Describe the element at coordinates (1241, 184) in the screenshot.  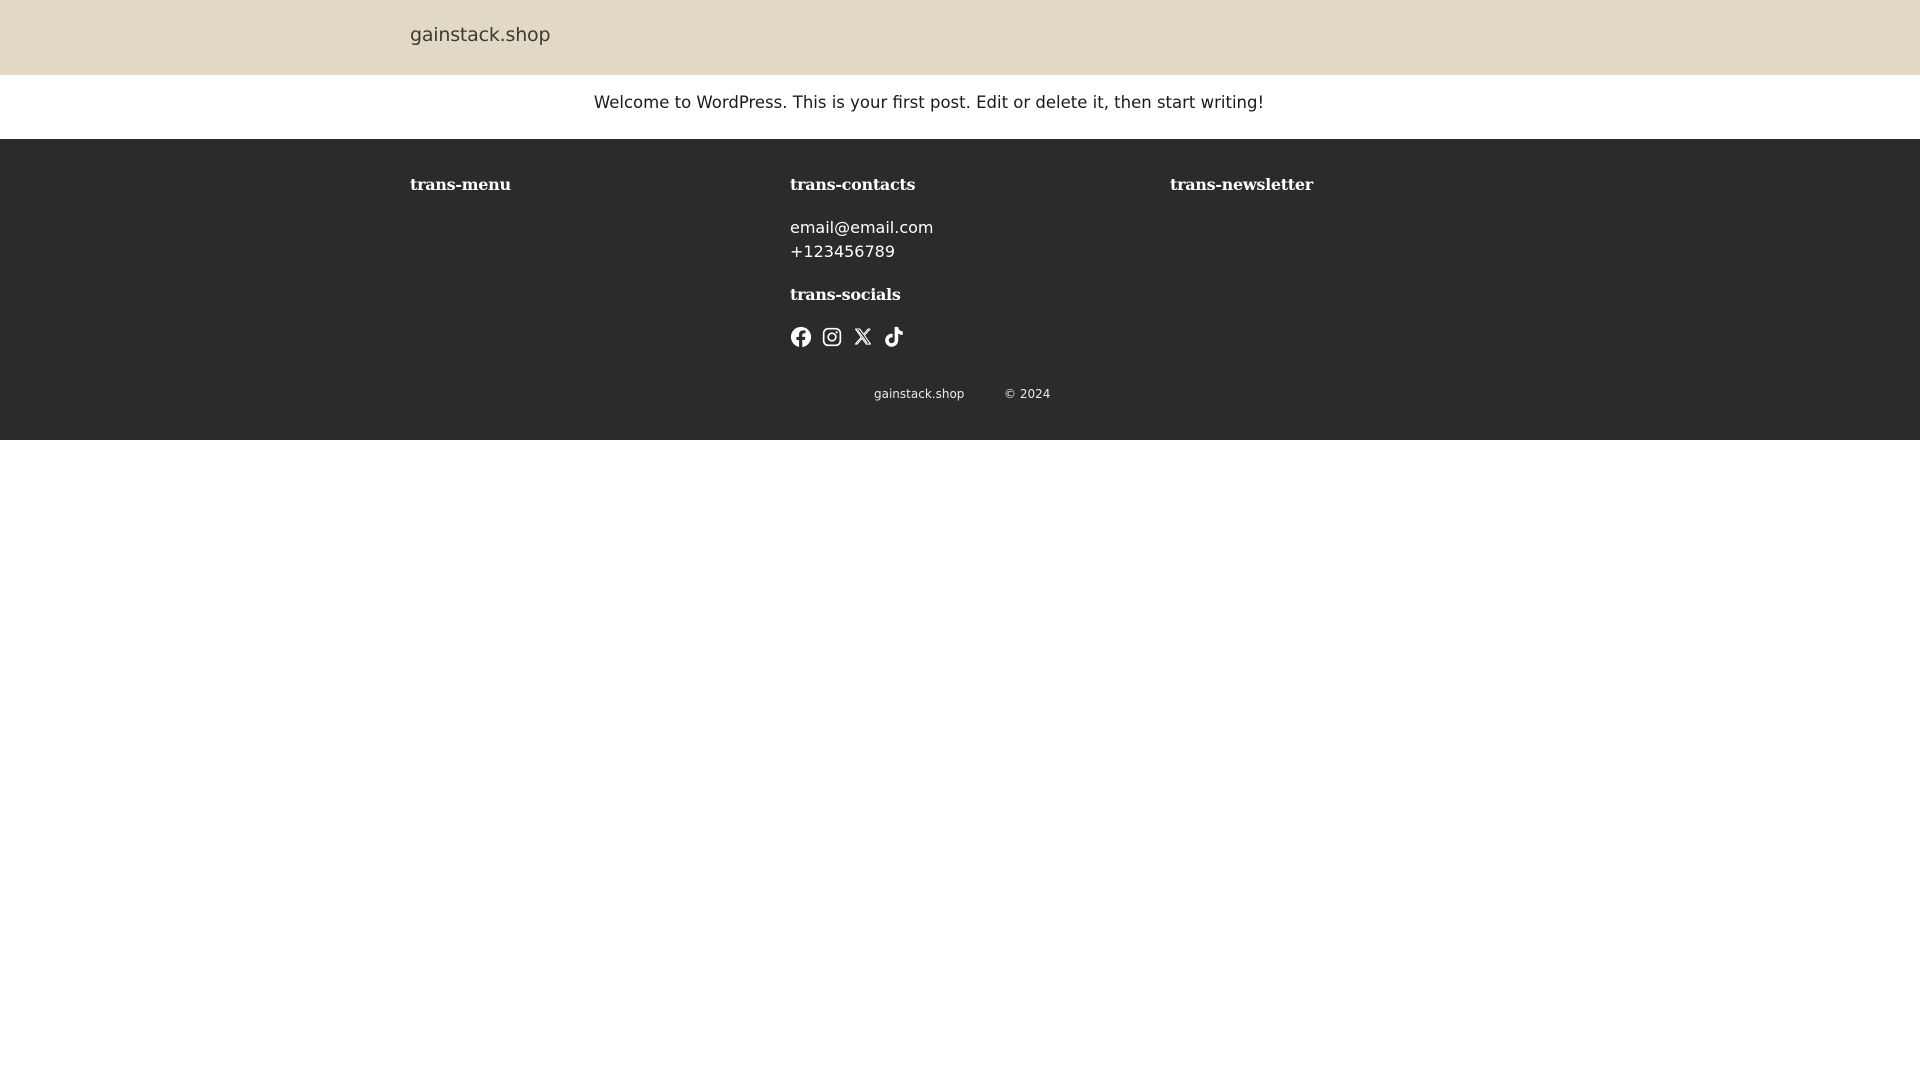
I see `footer-newsletter-heading: trans-newsletter` at that location.